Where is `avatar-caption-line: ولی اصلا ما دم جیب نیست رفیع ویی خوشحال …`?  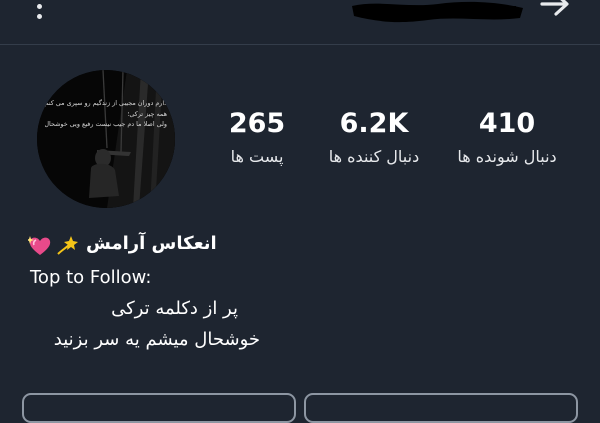 avatar-caption-line: ولی اصلا ما دم جیب نیست رفیع ویی خوشحال … is located at coordinates (106, 124).